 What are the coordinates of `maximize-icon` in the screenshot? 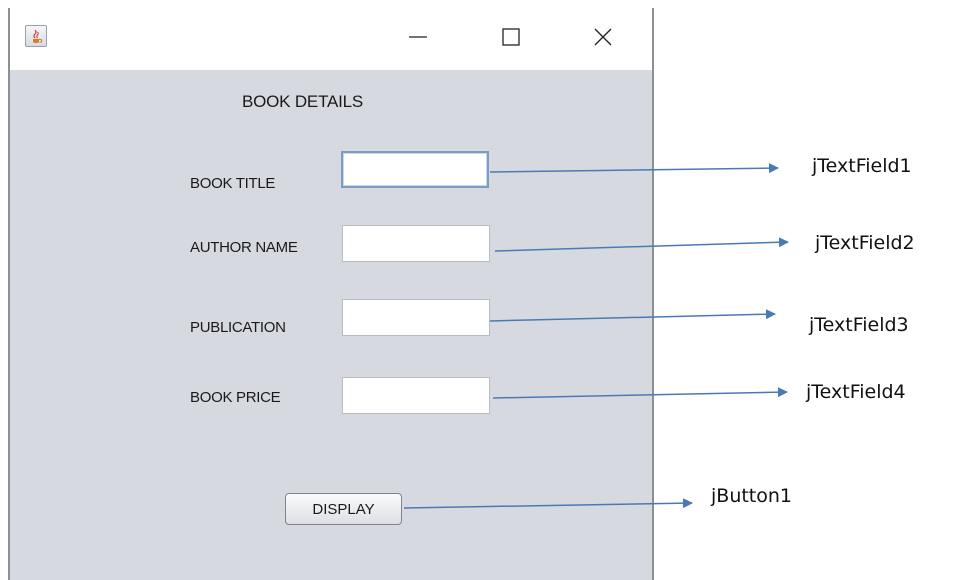 It's located at (511, 37).